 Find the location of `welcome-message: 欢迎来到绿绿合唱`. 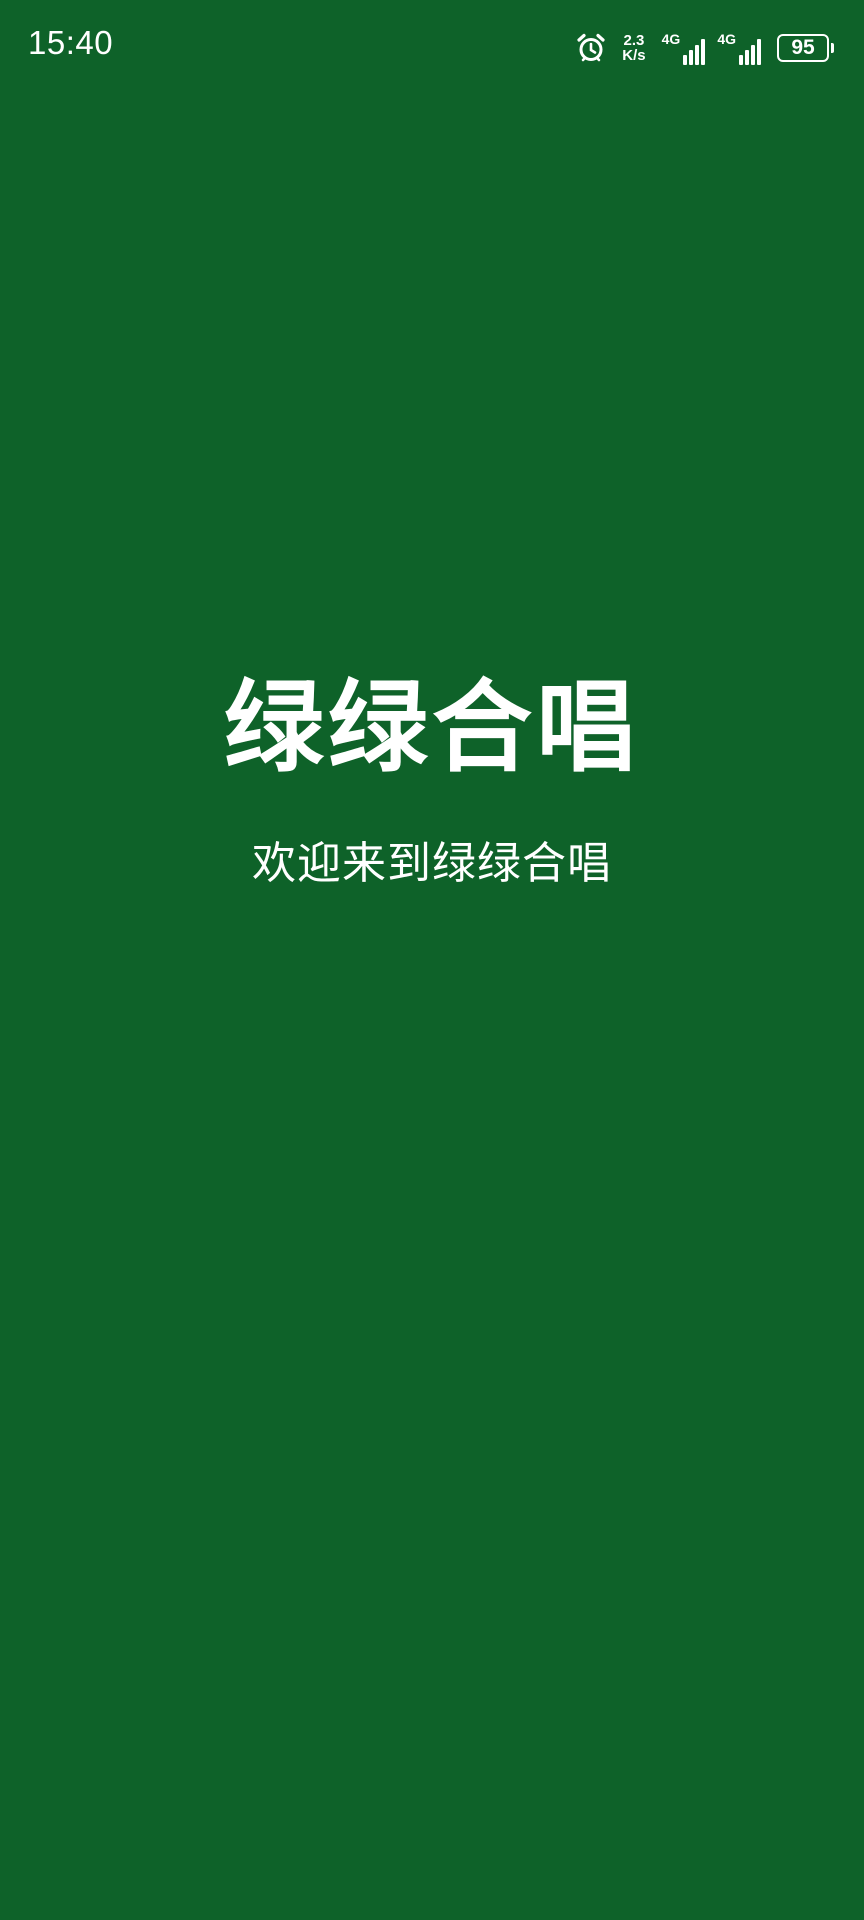

welcome-message: 欢迎来到绿绿合唱 is located at coordinates (432, 863).